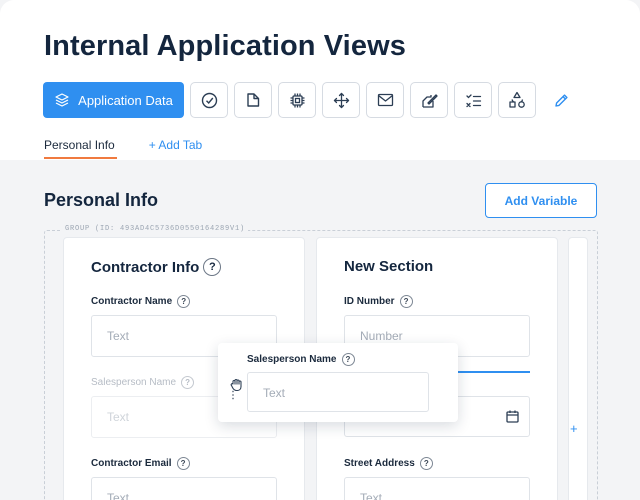  Describe the element at coordinates (123, 149) in the screenshot. I see `tab-bar: Personal Info + Add Tab` at that location.